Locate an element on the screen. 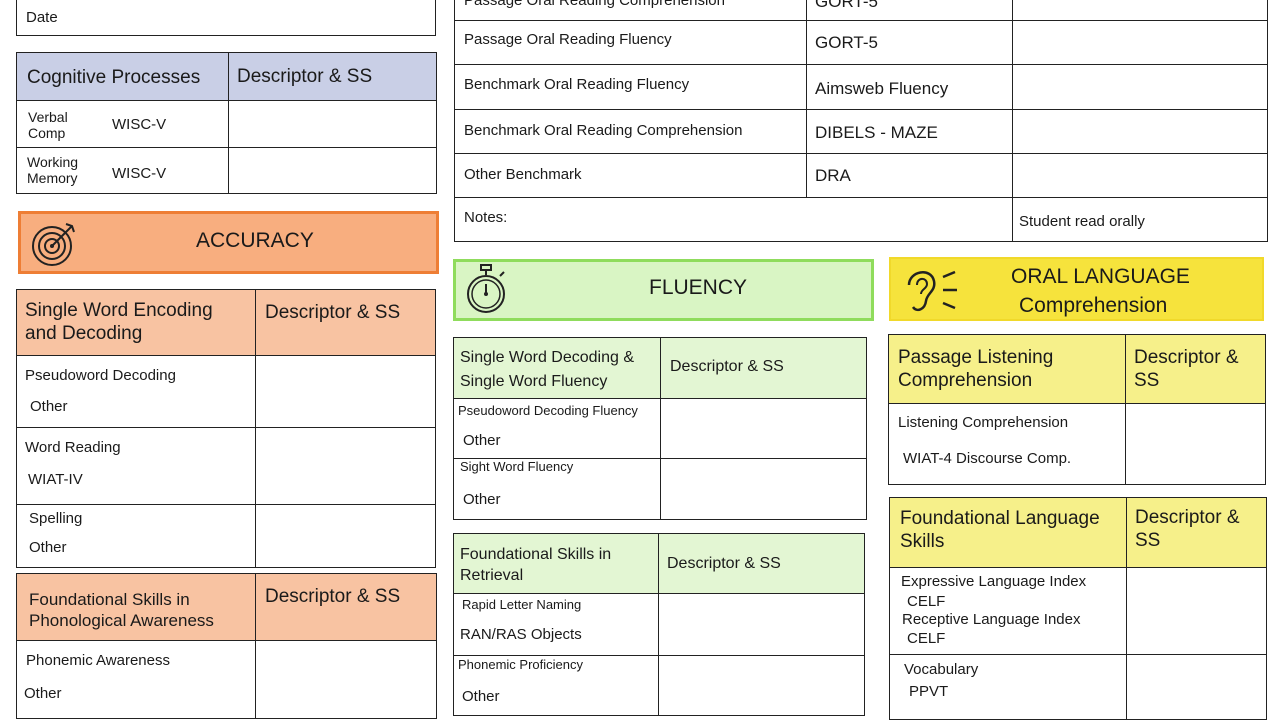 The image size is (1280, 720). foundational-value-vocabulary is located at coordinates (1196, 687).